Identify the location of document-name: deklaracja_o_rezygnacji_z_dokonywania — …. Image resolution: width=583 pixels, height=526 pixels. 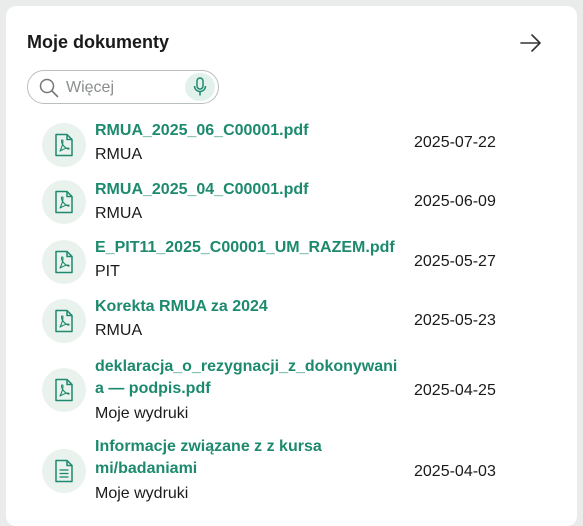
(247, 378).